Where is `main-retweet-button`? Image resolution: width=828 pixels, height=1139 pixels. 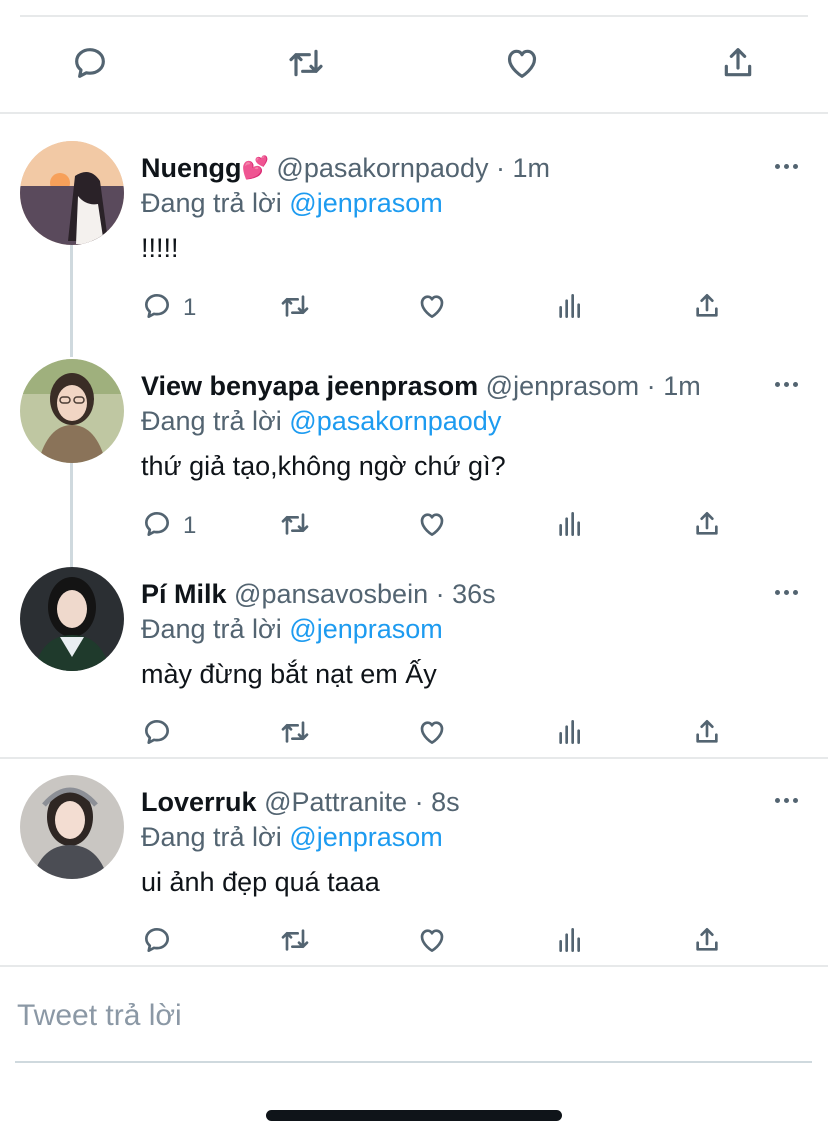
main-retweet-button is located at coordinates (306, 65).